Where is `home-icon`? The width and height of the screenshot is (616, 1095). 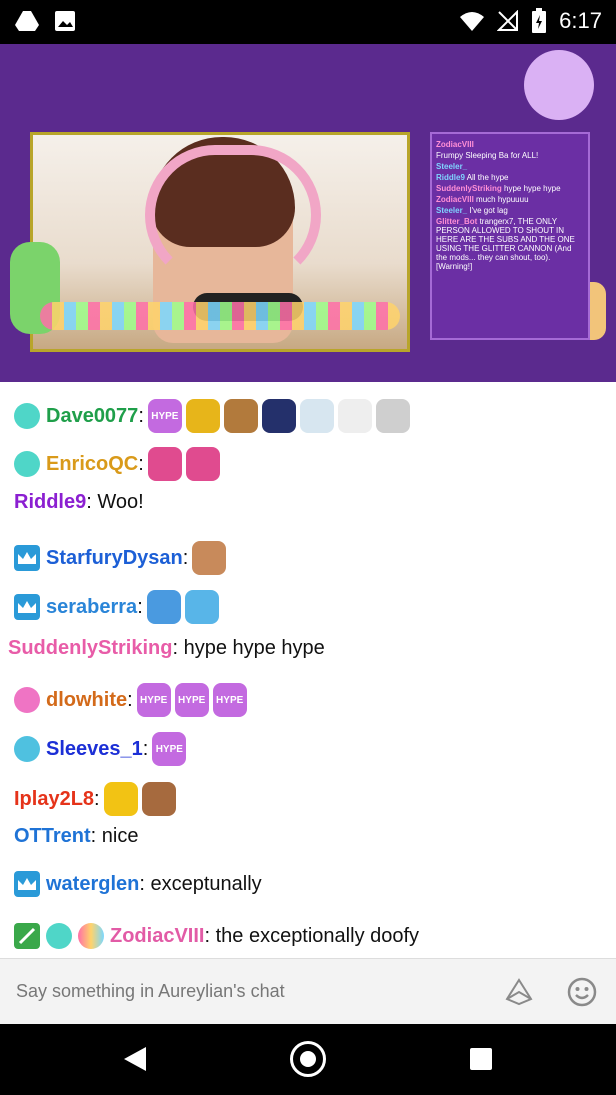
home-icon is located at coordinates (308, 1059).